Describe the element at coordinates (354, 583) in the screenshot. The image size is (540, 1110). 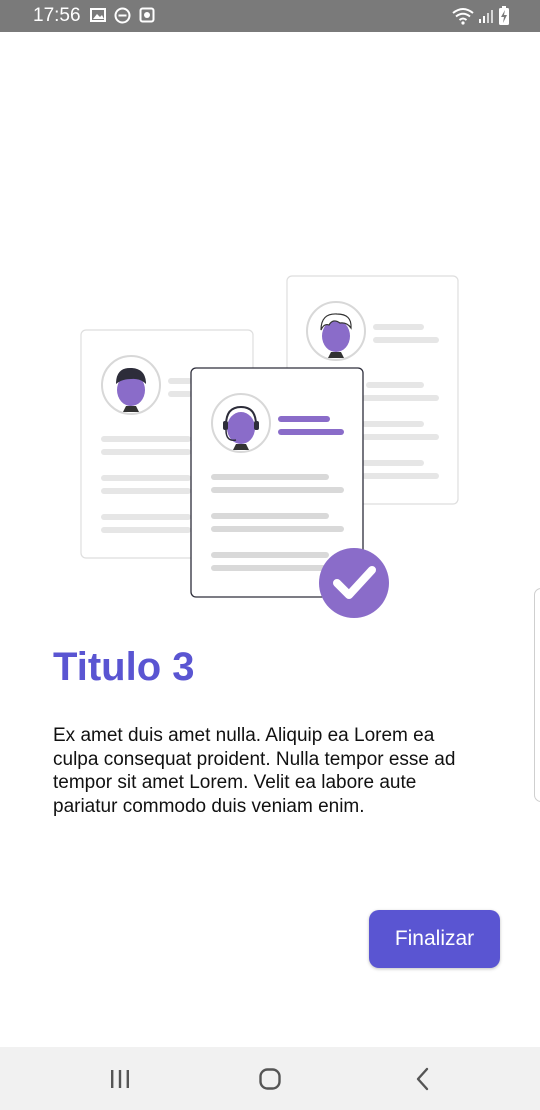
I see `checkmark-badge-icon` at that location.